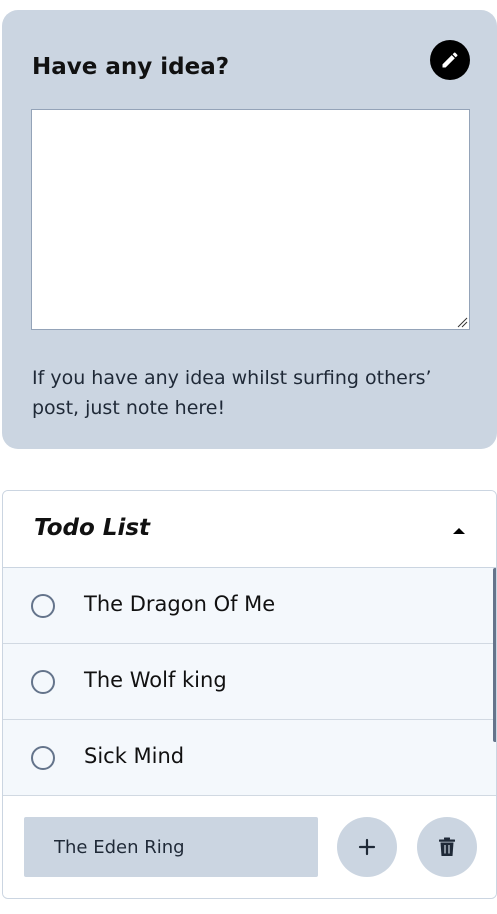  What do you see at coordinates (180, 604) in the screenshot?
I see `todo-item-label: The Dragon Of Me` at bounding box center [180, 604].